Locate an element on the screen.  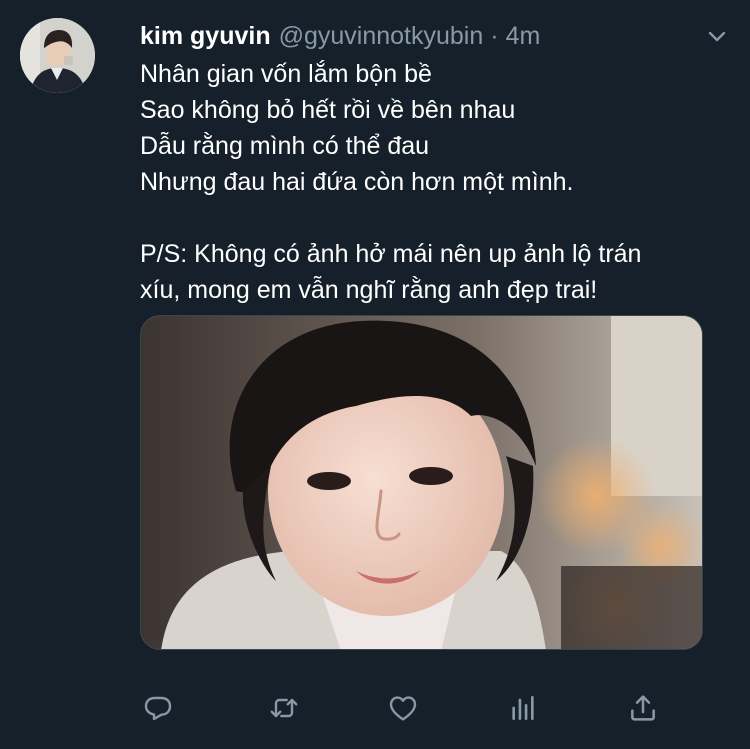
analytics-icon is located at coordinates (523, 708).